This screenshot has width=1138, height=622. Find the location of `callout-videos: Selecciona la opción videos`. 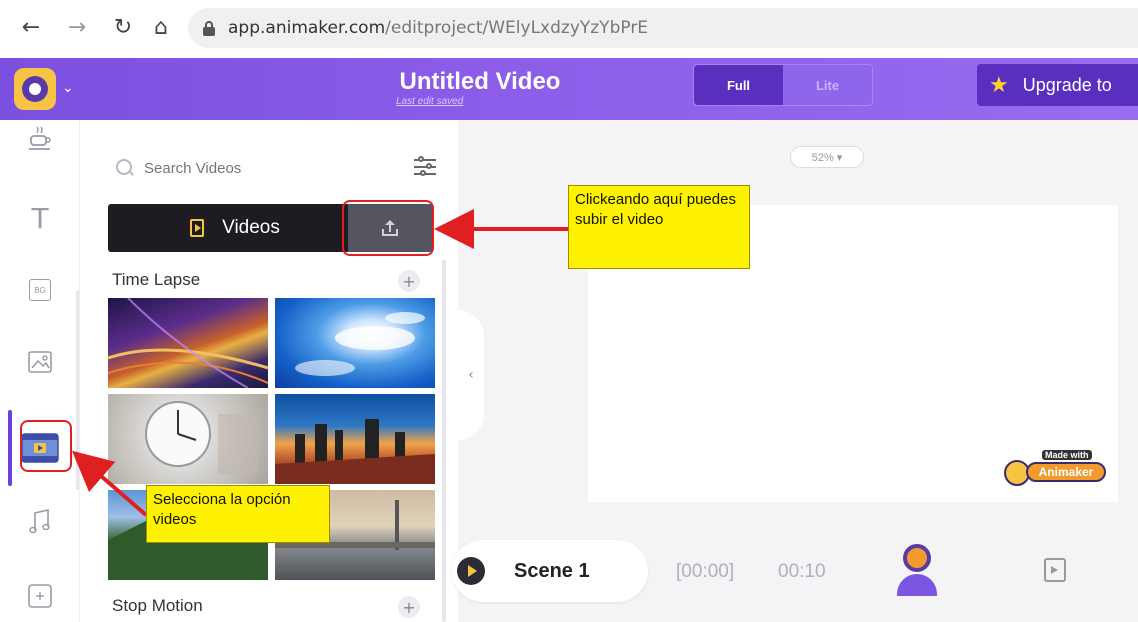

callout-videos: Selecciona la opción videos is located at coordinates (238, 514).